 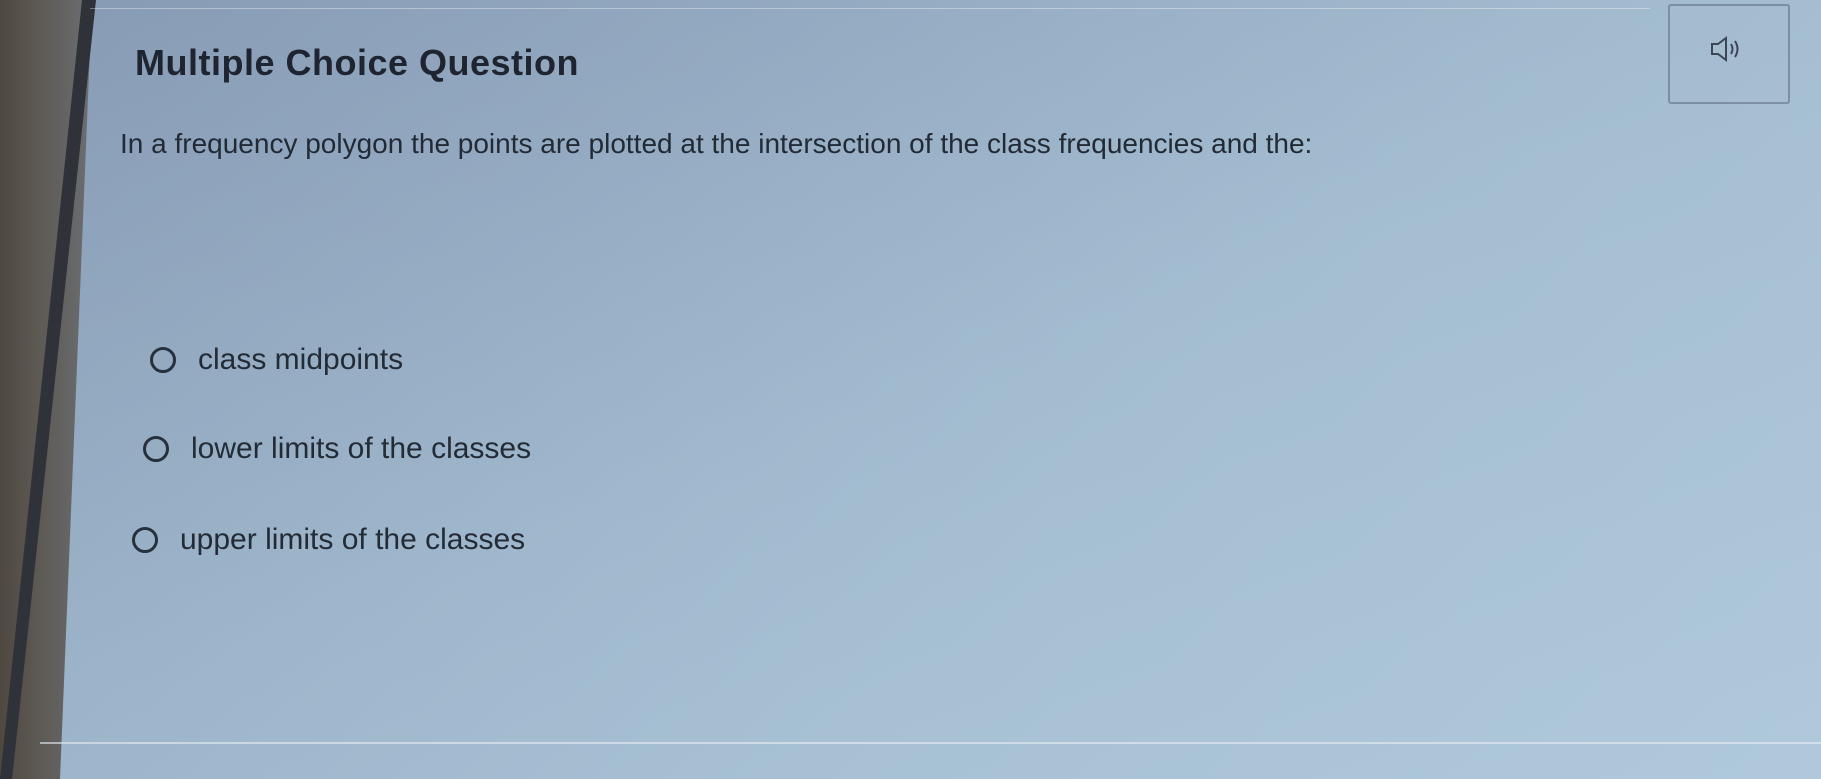 I want to click on speaker-icon, so click(x=1725, y=49).